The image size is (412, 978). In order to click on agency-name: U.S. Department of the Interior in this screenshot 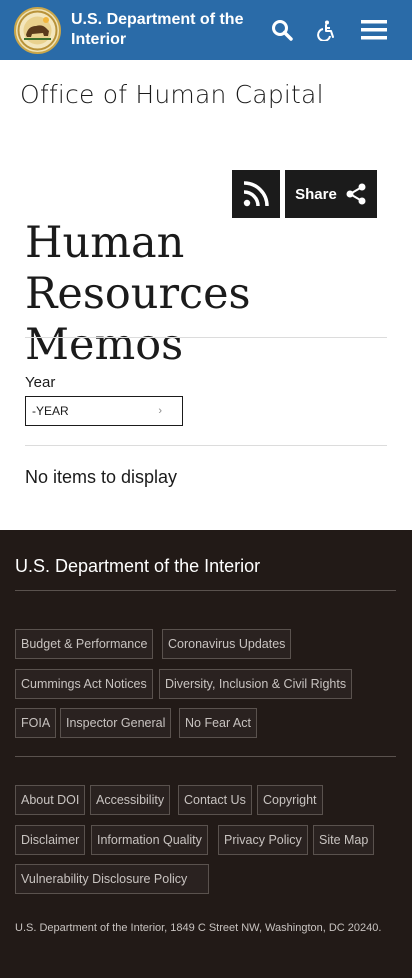, I will do `click(166, 30)`.